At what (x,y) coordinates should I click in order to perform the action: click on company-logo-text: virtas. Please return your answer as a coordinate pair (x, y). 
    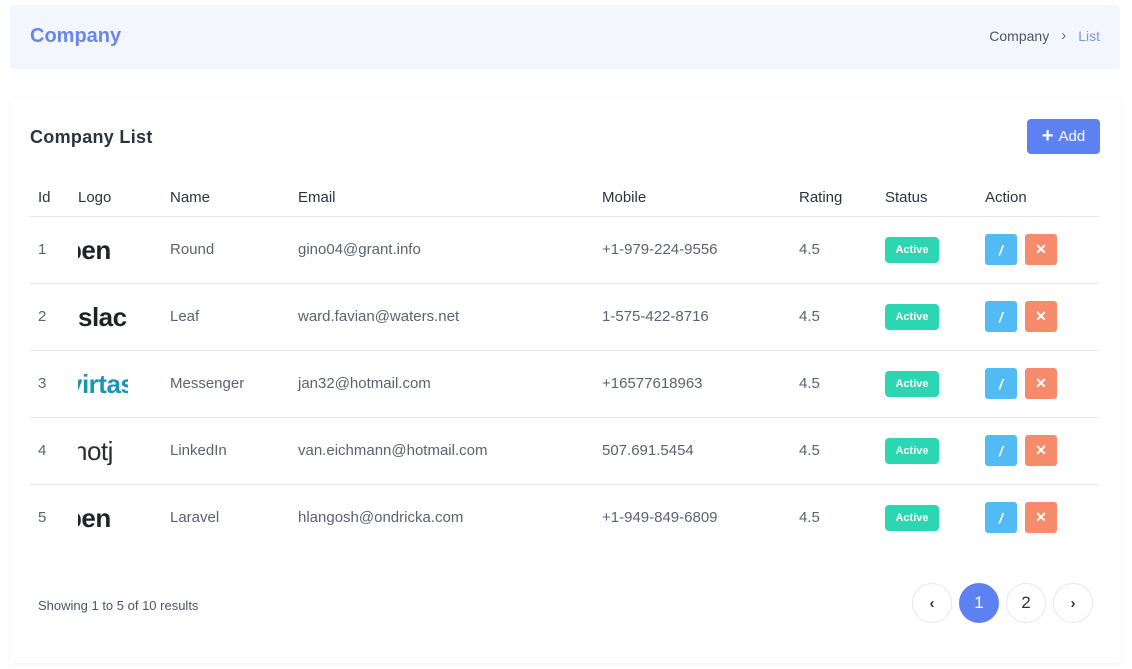
    Looking at the image, I should click on (103, 383).